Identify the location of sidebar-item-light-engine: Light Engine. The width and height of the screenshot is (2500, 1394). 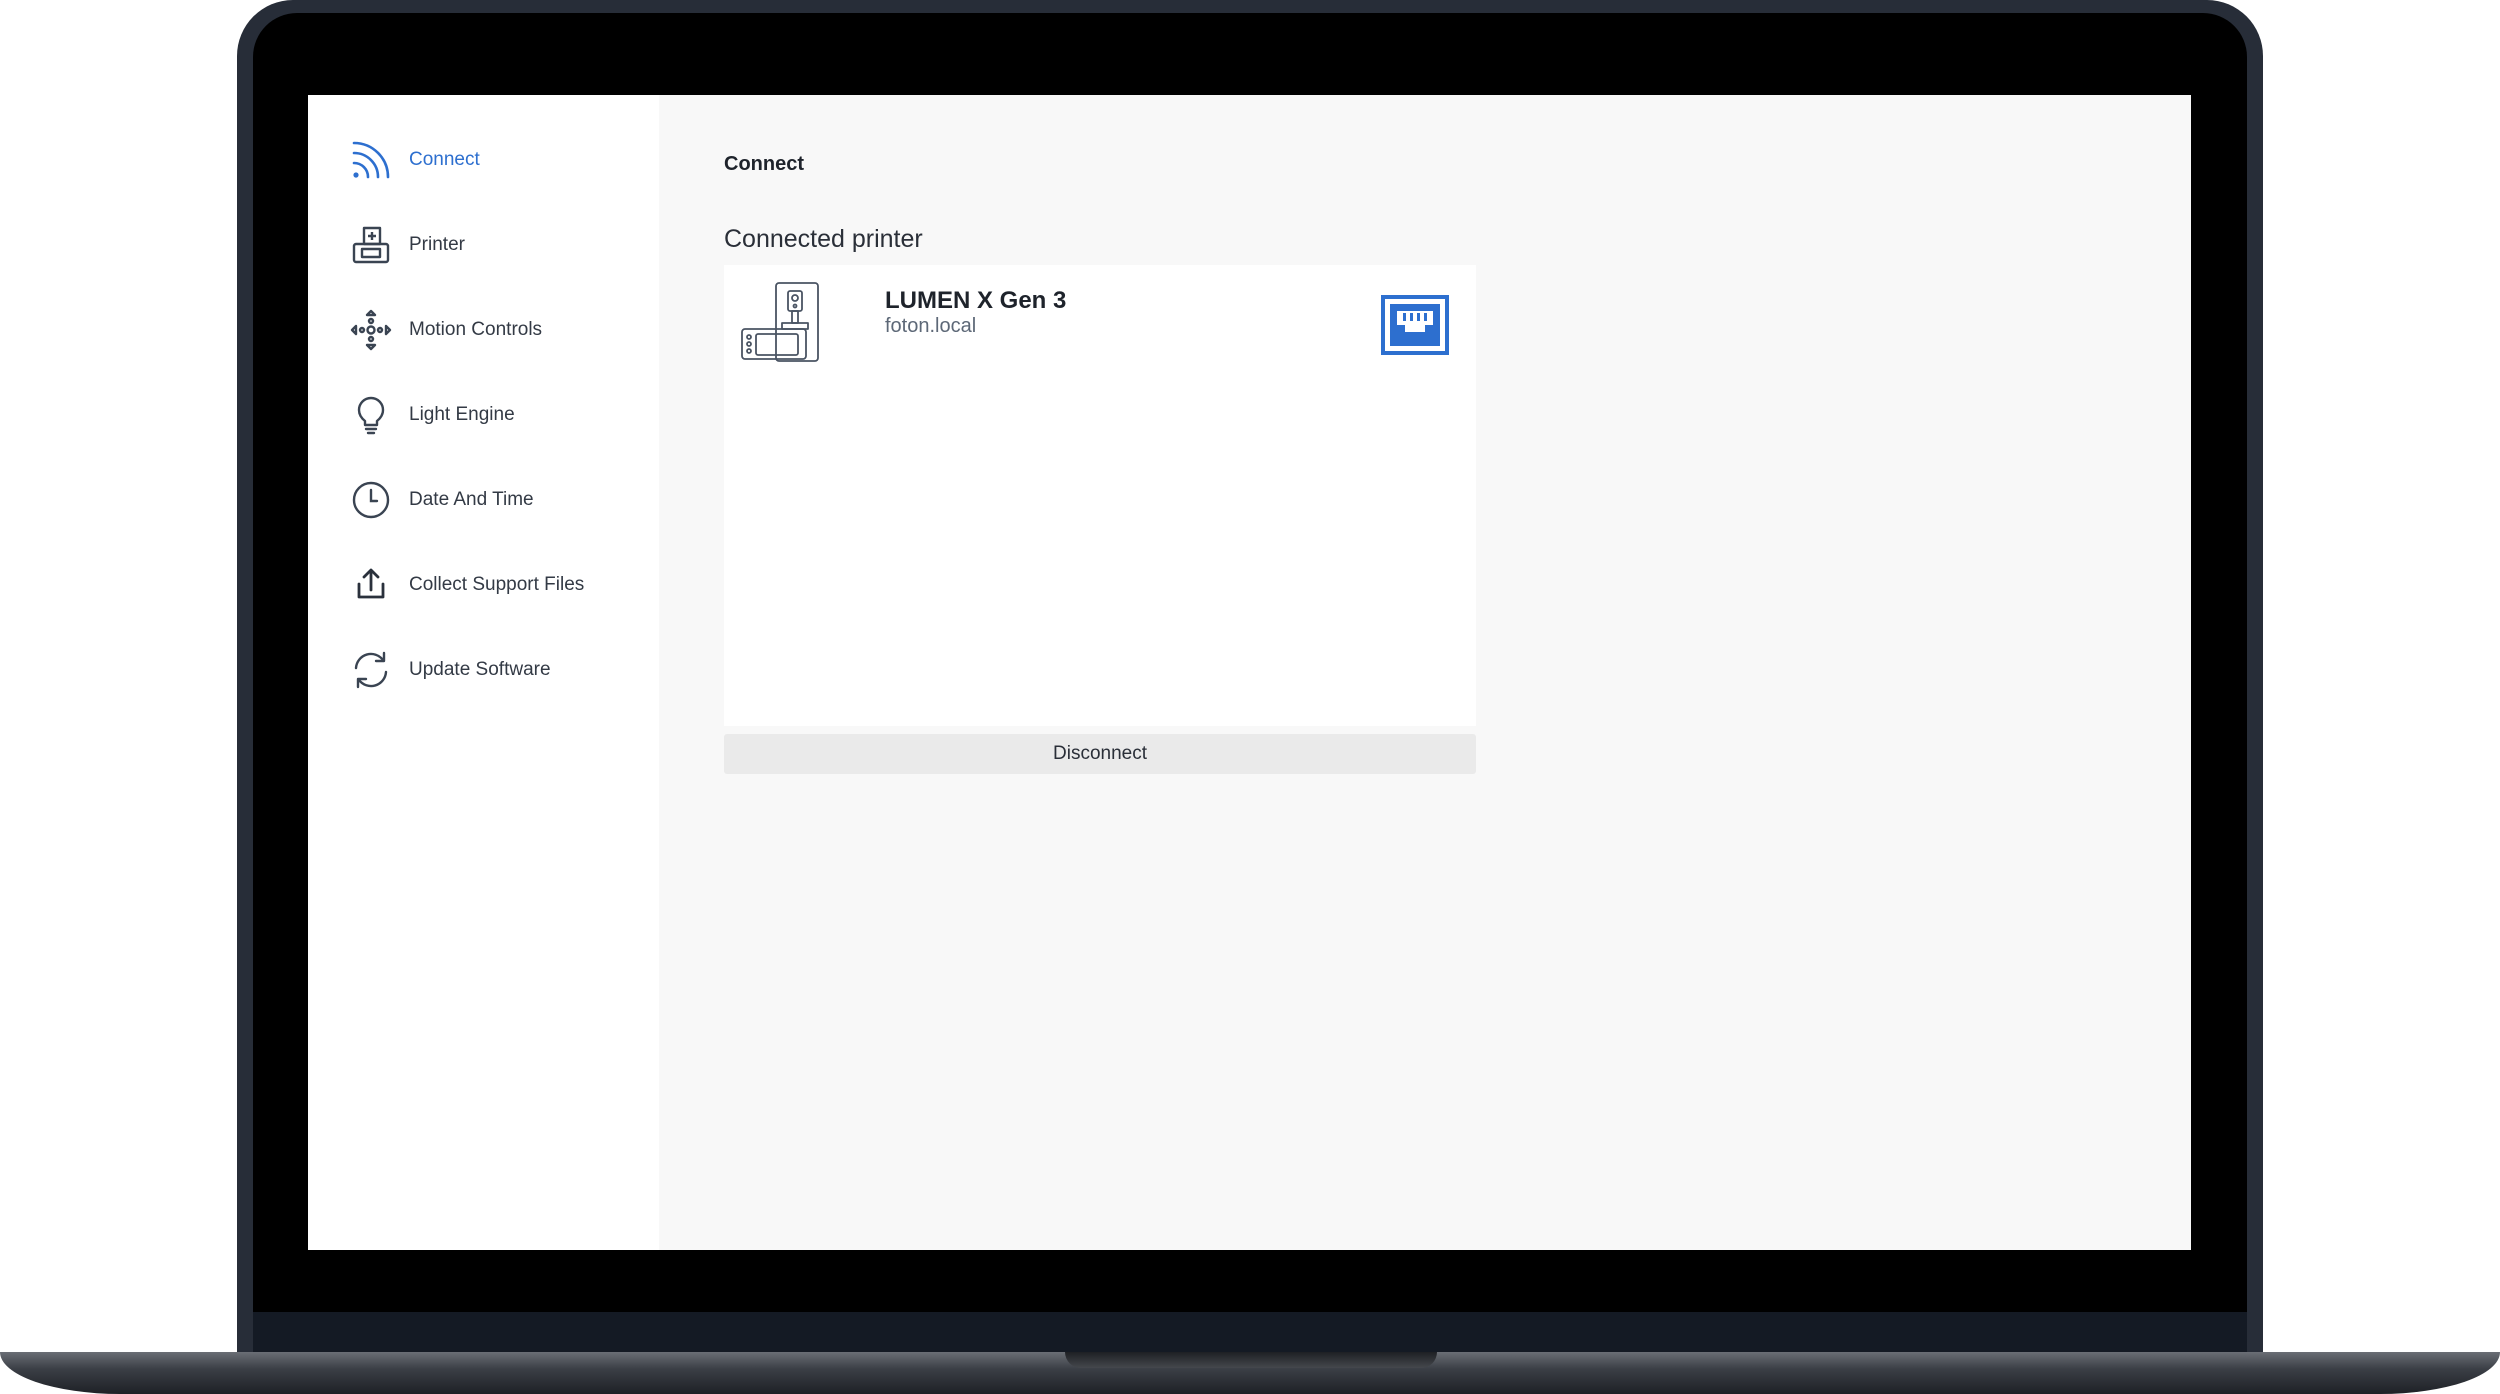
(483, 415).